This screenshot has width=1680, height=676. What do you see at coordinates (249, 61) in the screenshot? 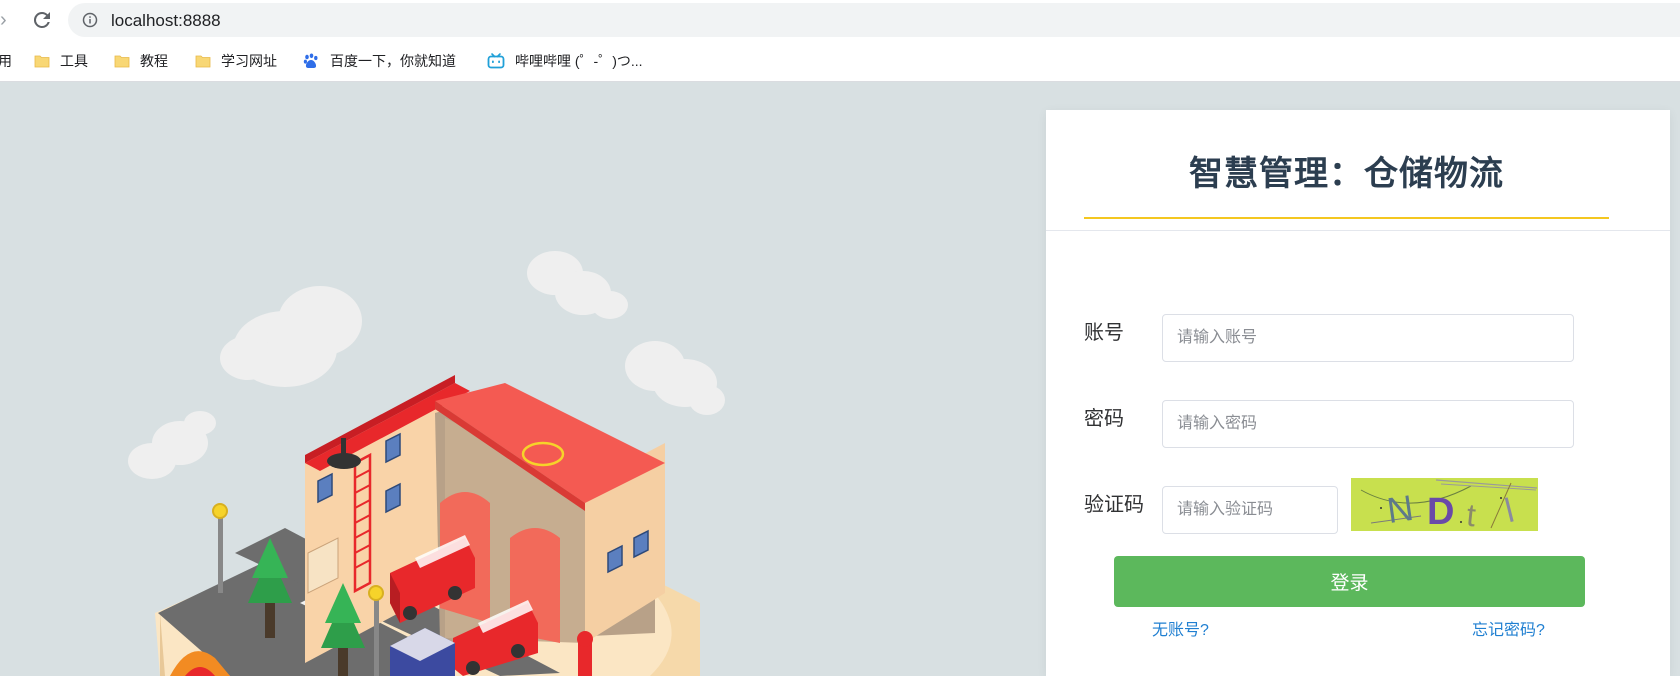
I see `bookmark-label: 学习网址` at bounding box center [249, 61].